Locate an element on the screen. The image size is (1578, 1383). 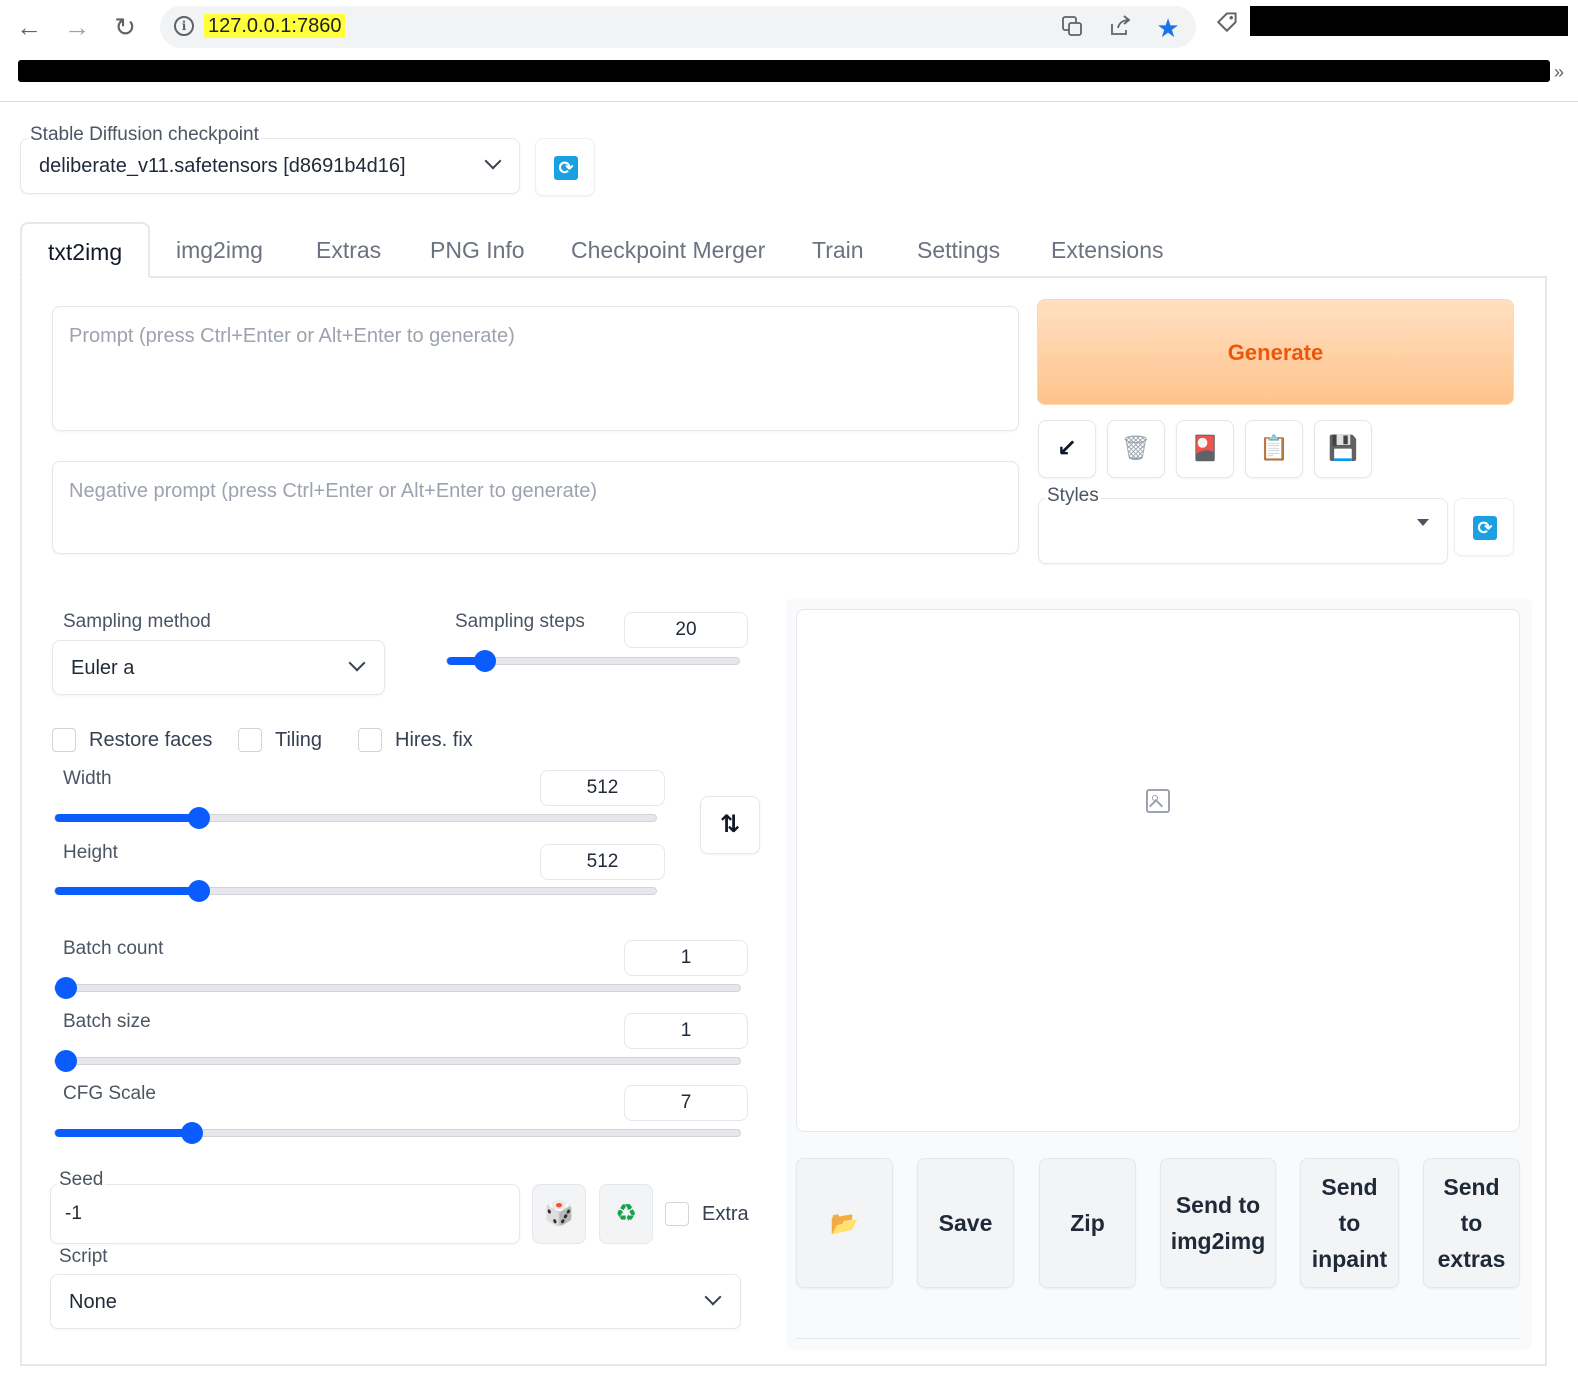
redacted-bookmarks is located at coordinates (784, 71).